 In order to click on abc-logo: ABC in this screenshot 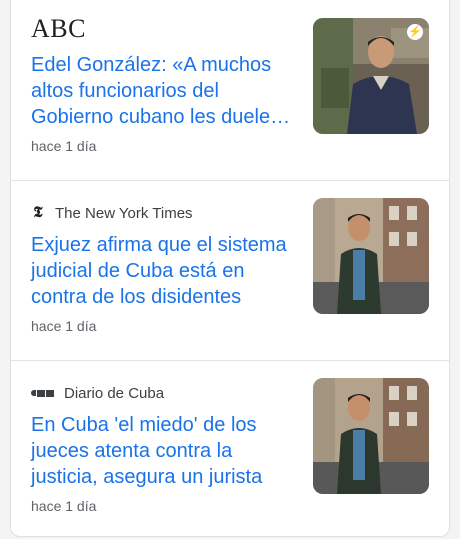, I will do `click(58, 28)`.